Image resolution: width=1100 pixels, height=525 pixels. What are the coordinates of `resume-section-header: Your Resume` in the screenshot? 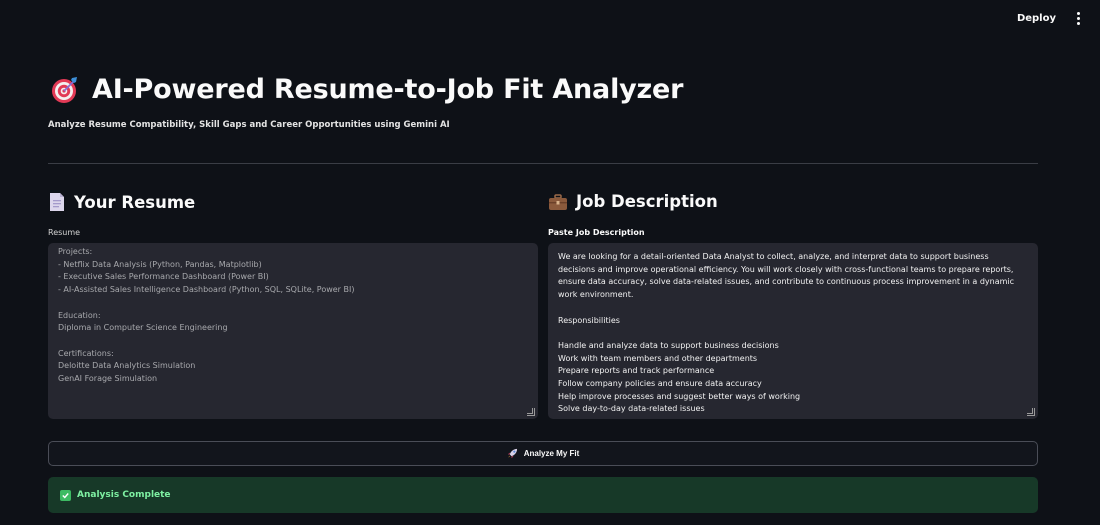 It's located at (121, 202).